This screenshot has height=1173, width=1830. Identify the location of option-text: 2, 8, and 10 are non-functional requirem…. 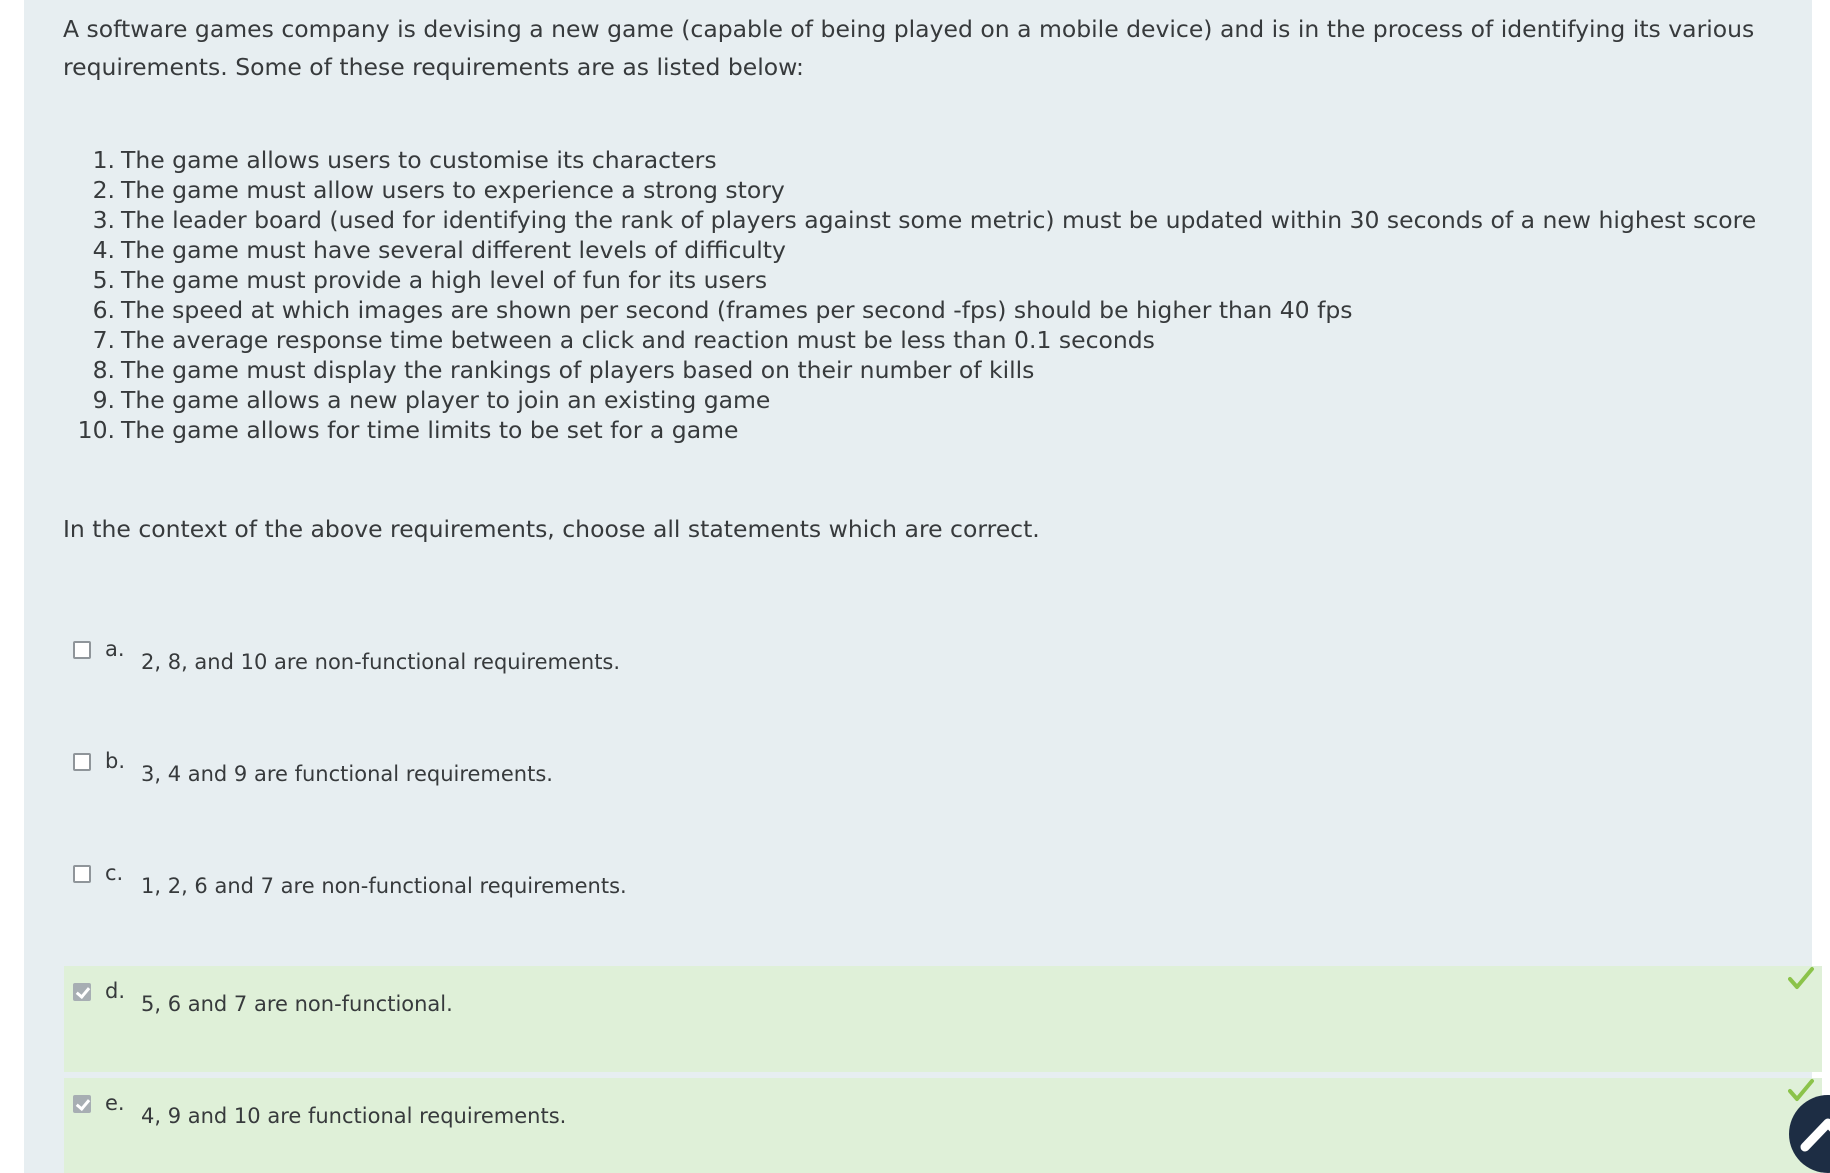
(381, 662).